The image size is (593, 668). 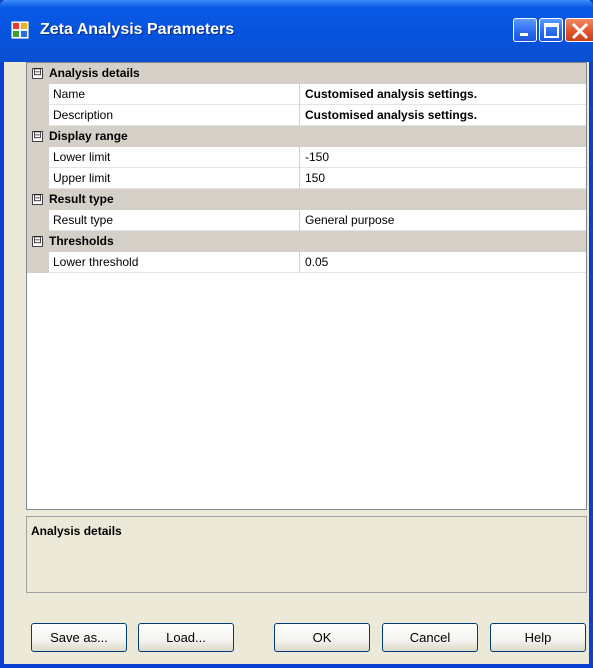 I want to click on property-row-name: Name Customised analysis settings., so click(x=306, y=94).